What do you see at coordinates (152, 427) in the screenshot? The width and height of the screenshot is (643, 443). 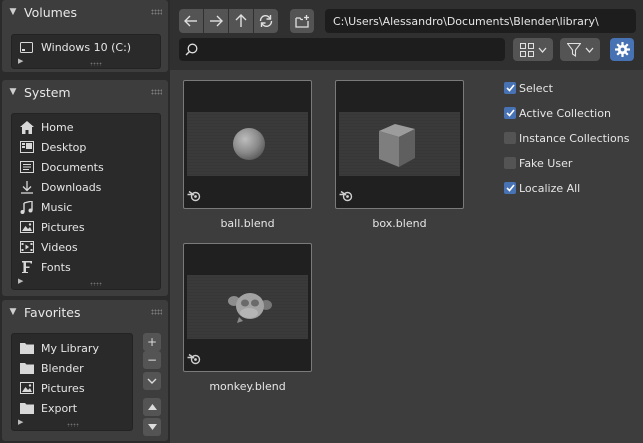 I see `move-down-button` at bounding box center [152, 427].